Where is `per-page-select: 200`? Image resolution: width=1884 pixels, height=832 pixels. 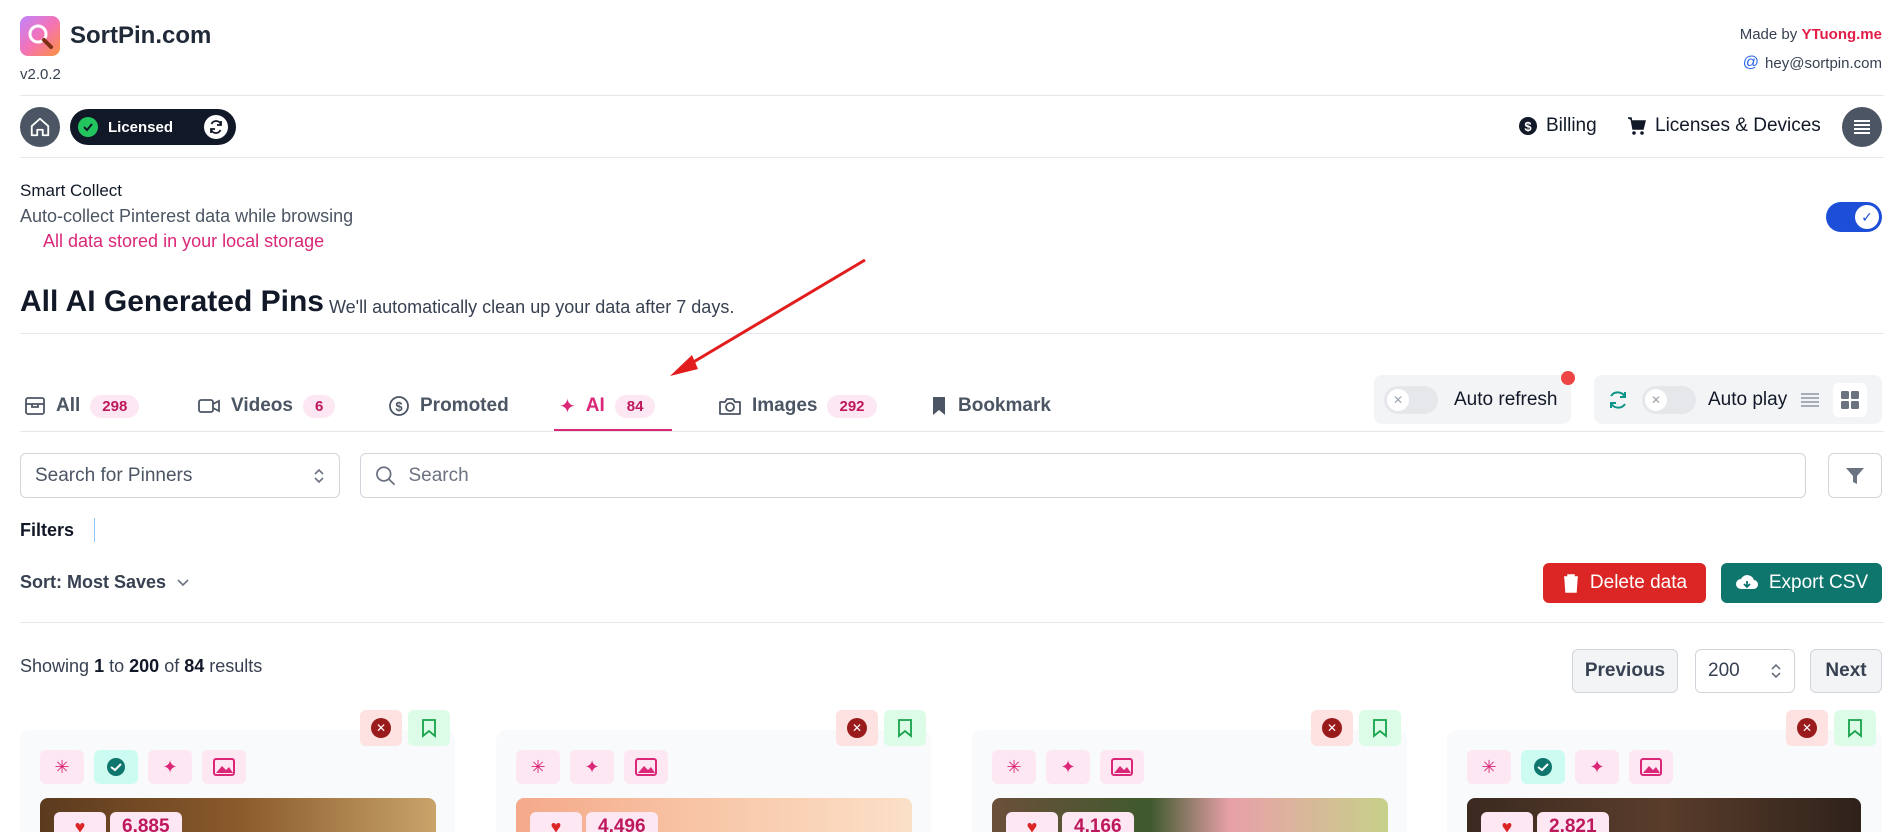
per-page-select: 200 is located at coordinates (1745, 671).